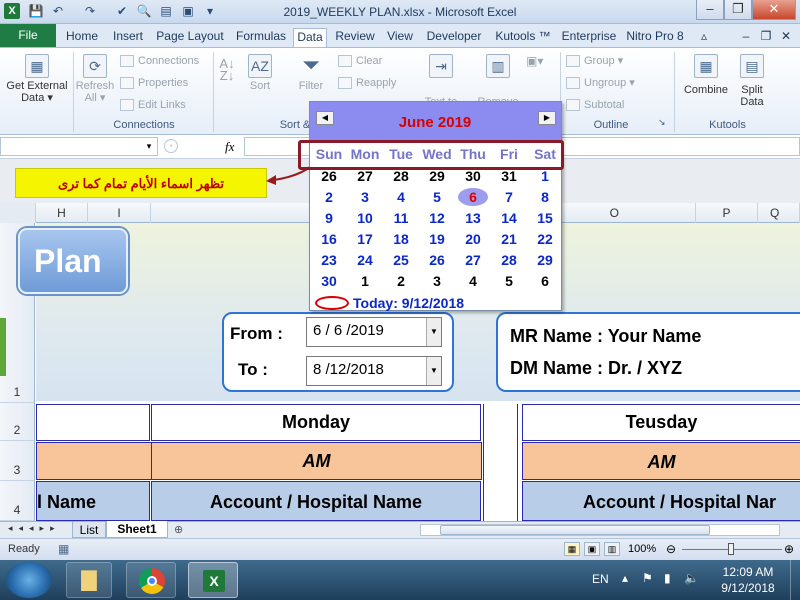 The image size is (800, 600). Describe the element at coordinates (594, 61) in the screenshot. I see `group-button: Group ▾` at that location.